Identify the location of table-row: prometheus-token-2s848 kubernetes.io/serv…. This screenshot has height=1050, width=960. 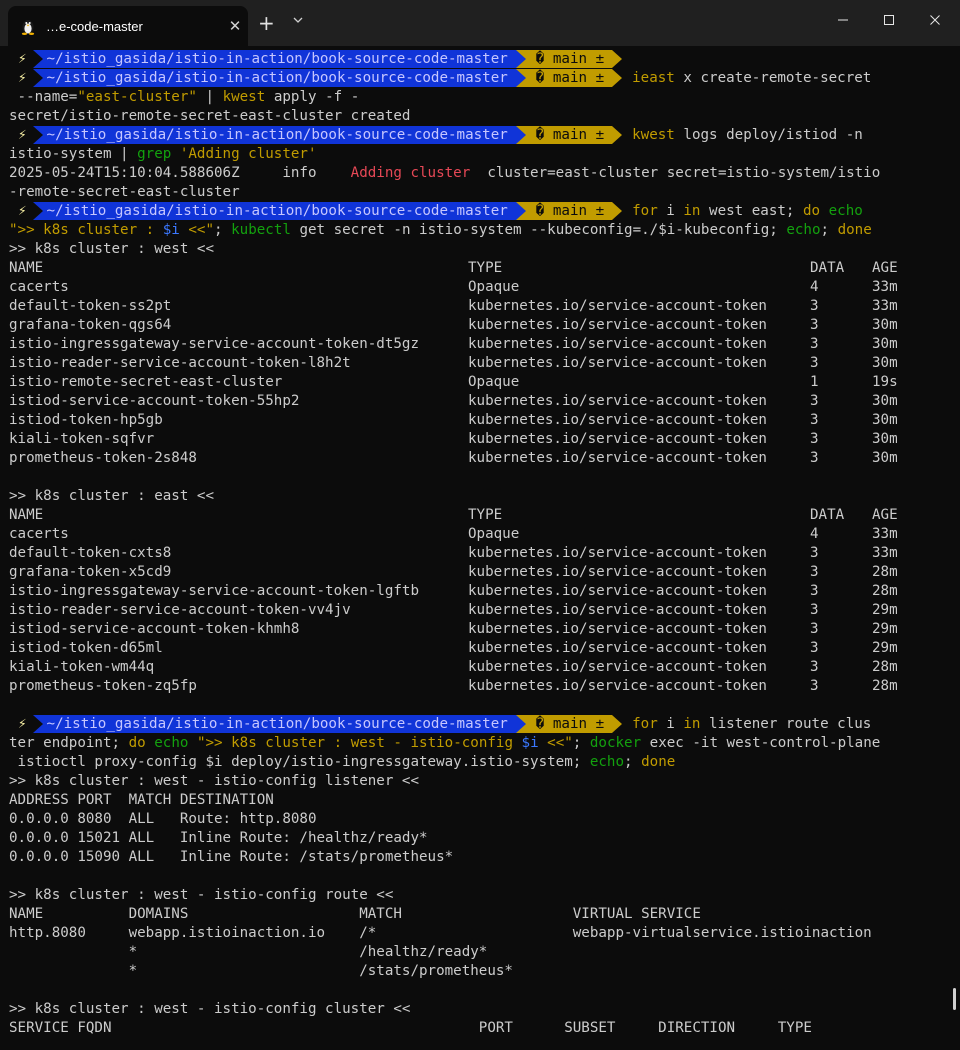
(479, 458).